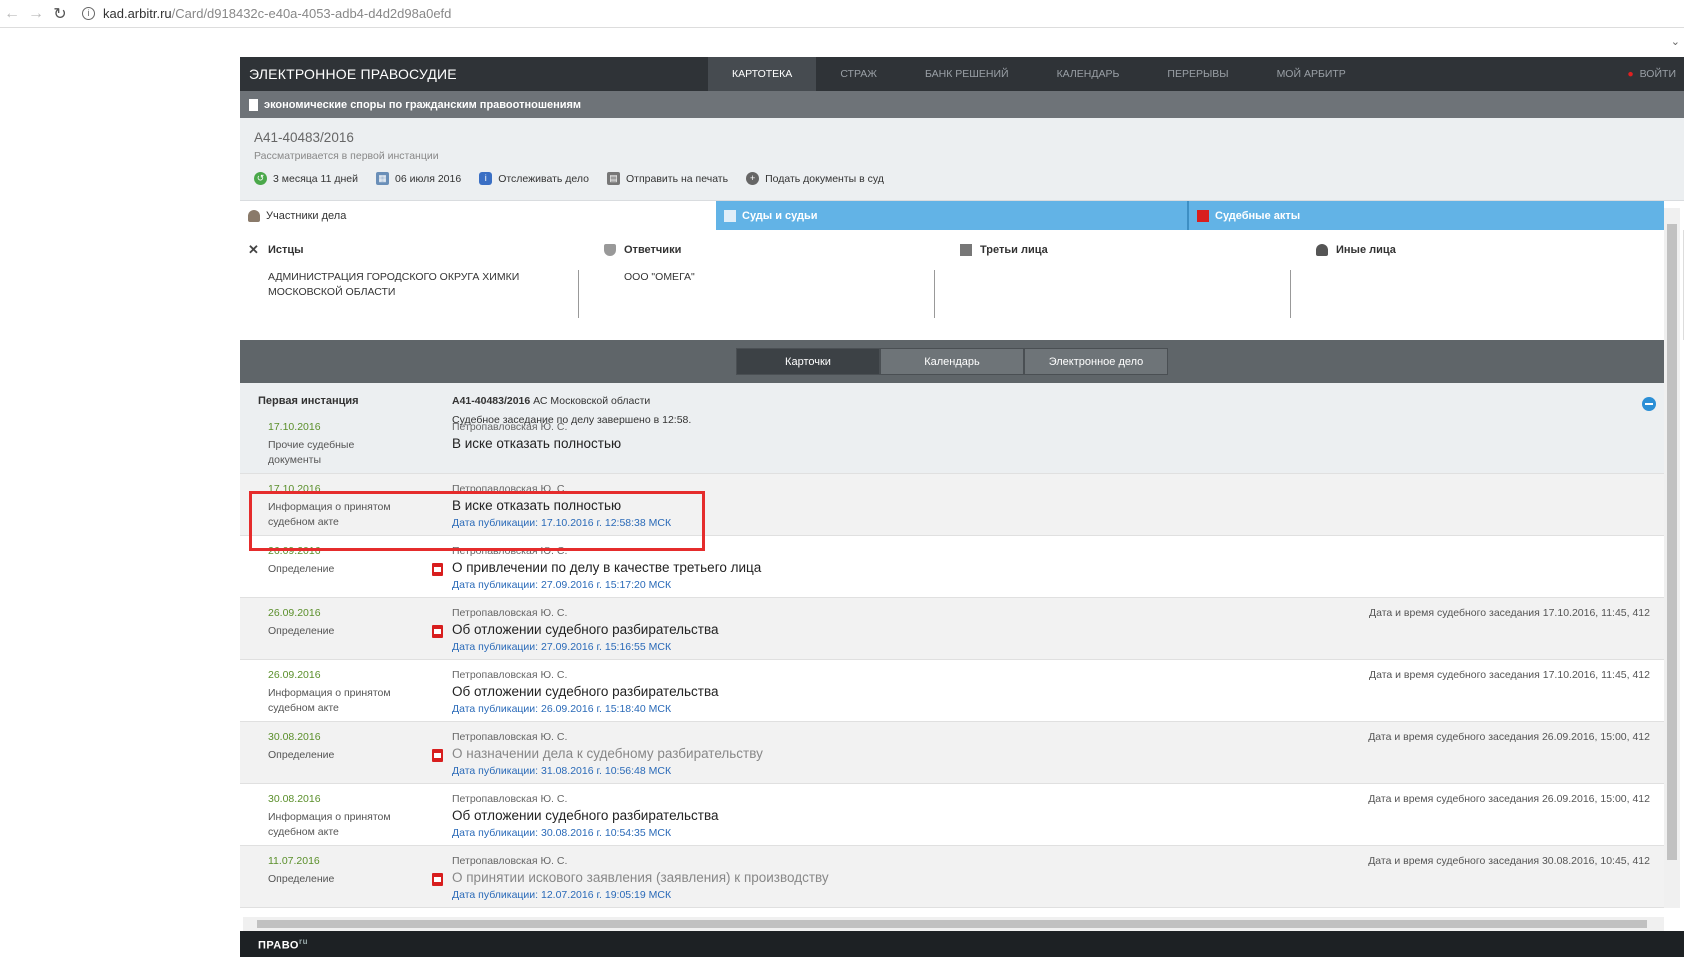 This screenshot has height=957, width=1684. Describe the element at coordinates (303, 941) in the screenshot. I see `logo-suffix: ru` at that location.